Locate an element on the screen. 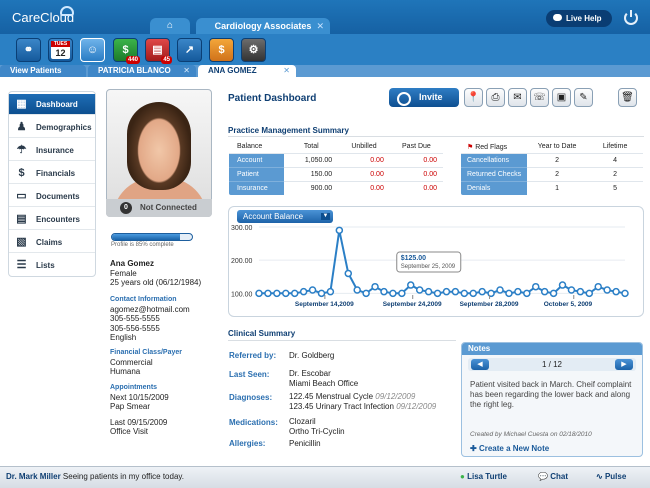 The width and height of the screenshot is (650, 488). last-appointment-type: Office Visit is located at coordinates (129, 431).